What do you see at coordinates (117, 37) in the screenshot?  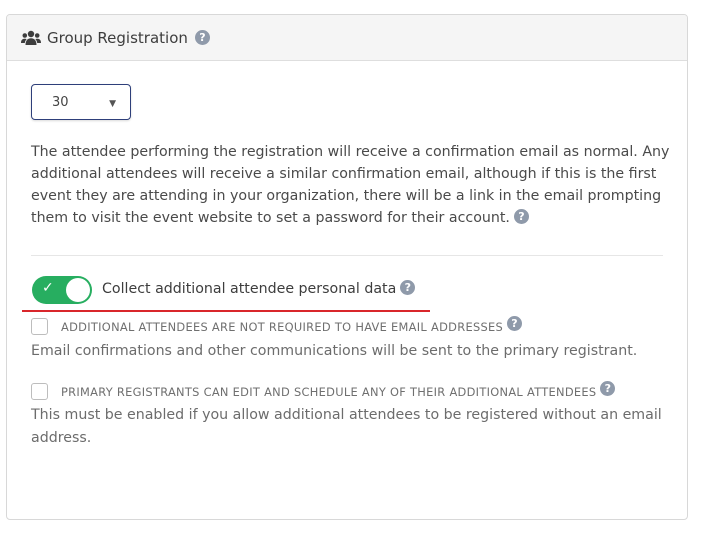 I see `panel-title: Group Registration` at bounding box center [117, 37].